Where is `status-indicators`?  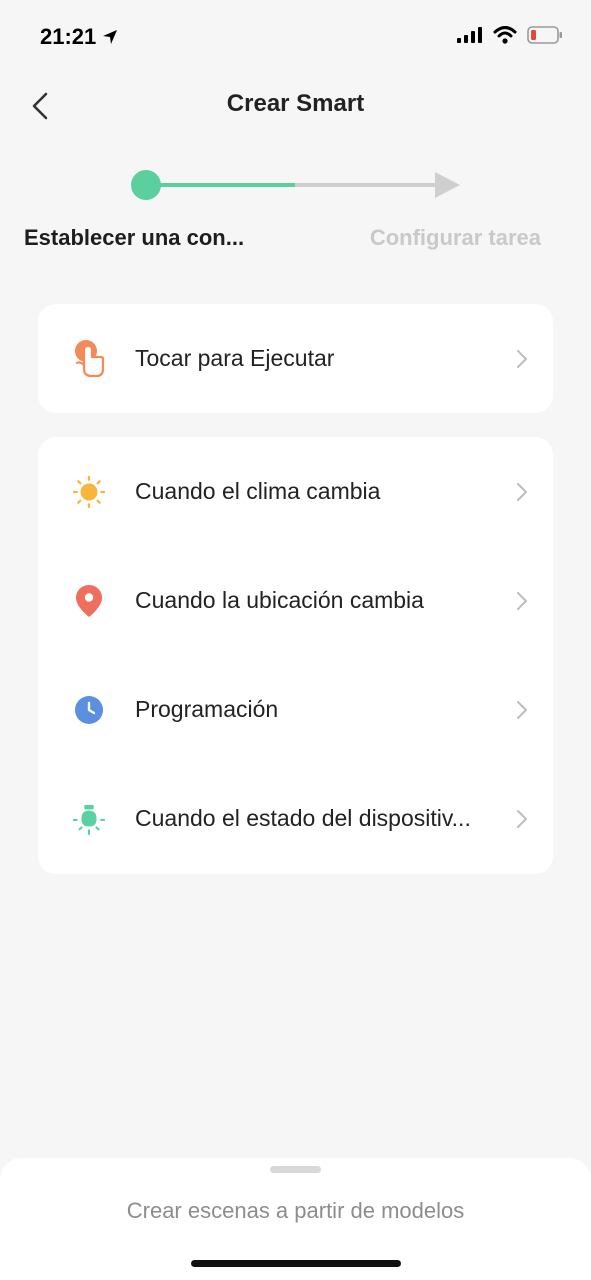 status-indicators is located at coordinates (510, 35).